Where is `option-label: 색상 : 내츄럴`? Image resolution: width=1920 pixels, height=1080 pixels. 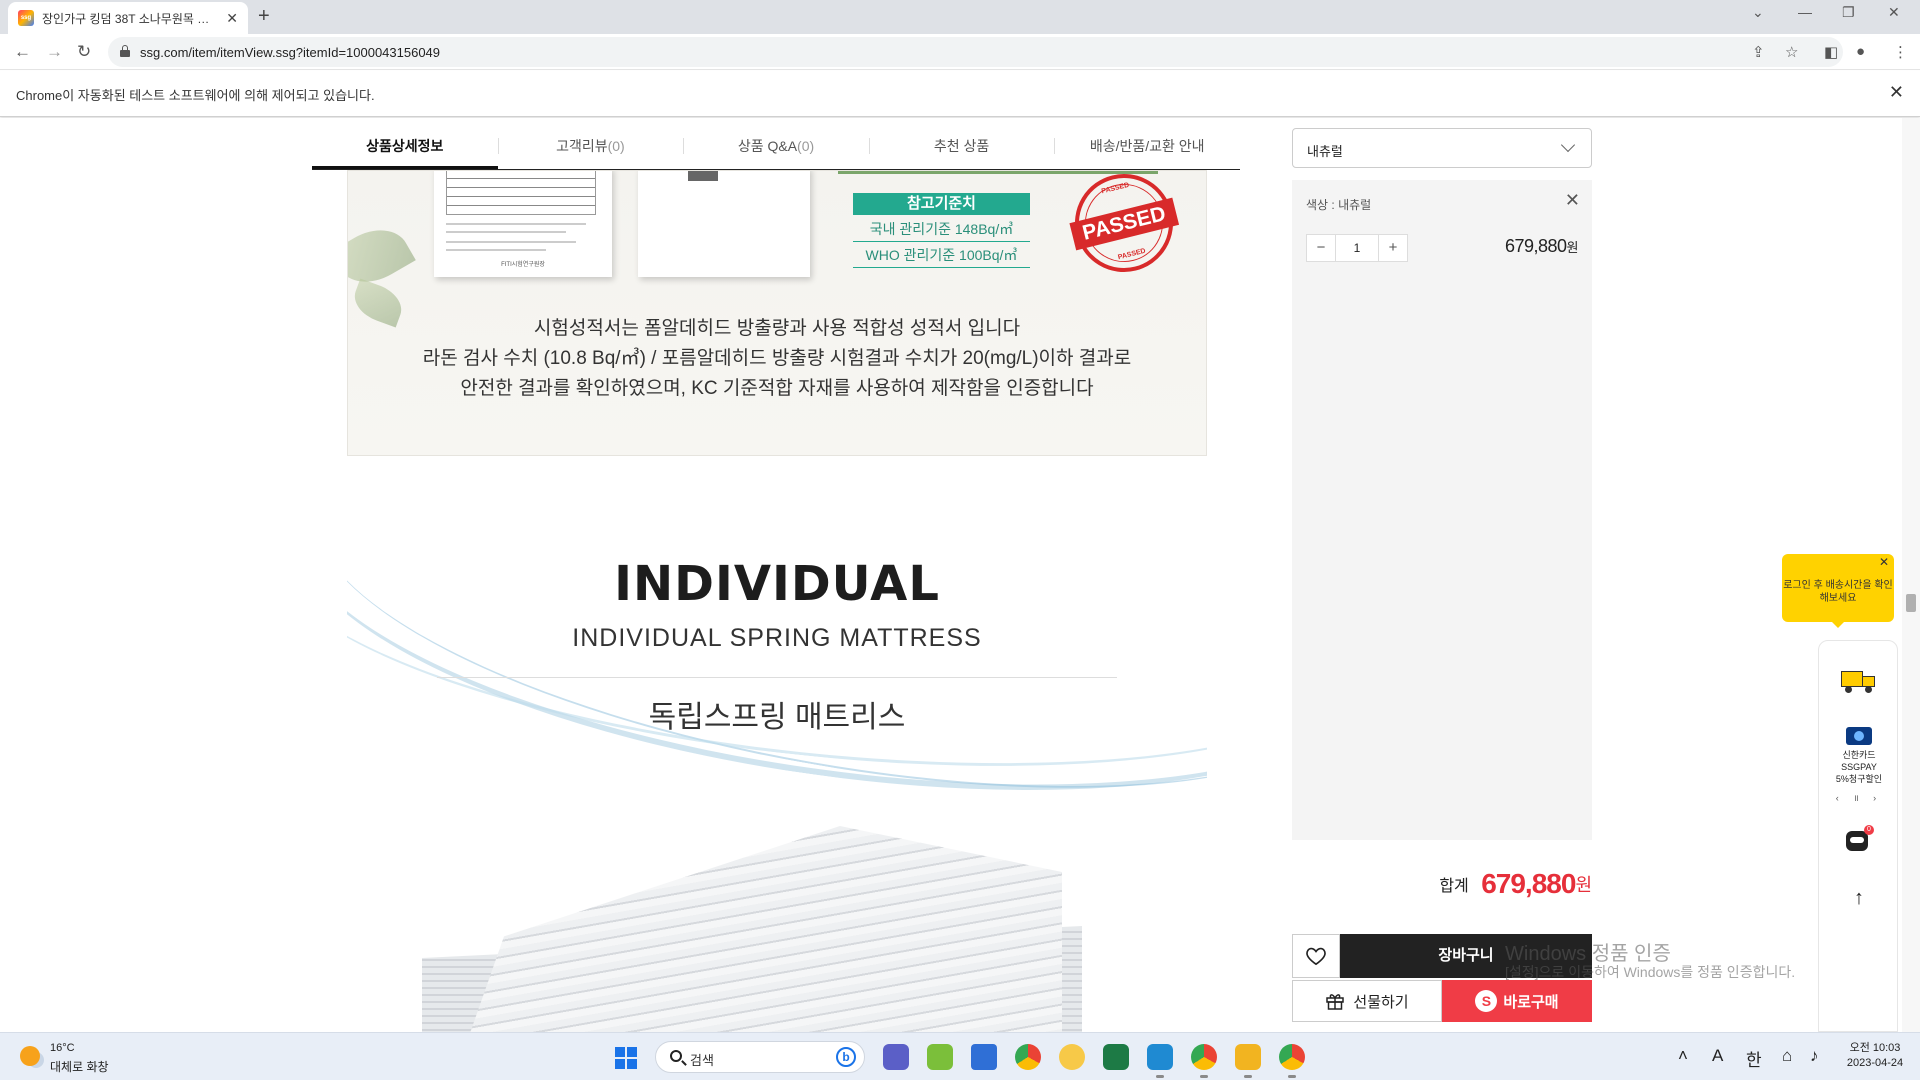
option-label: 색상 : 내츄럴 is located at coordinates (1339, 205).